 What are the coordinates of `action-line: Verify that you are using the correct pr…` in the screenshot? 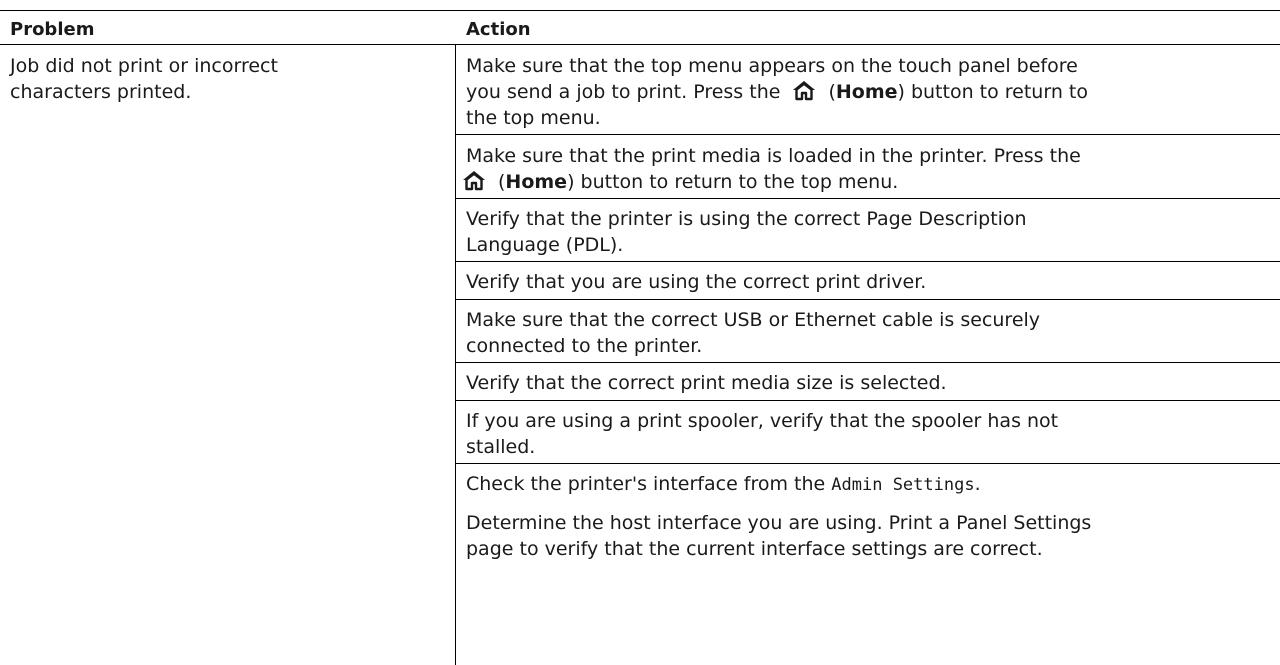 It's located at (696, 282).